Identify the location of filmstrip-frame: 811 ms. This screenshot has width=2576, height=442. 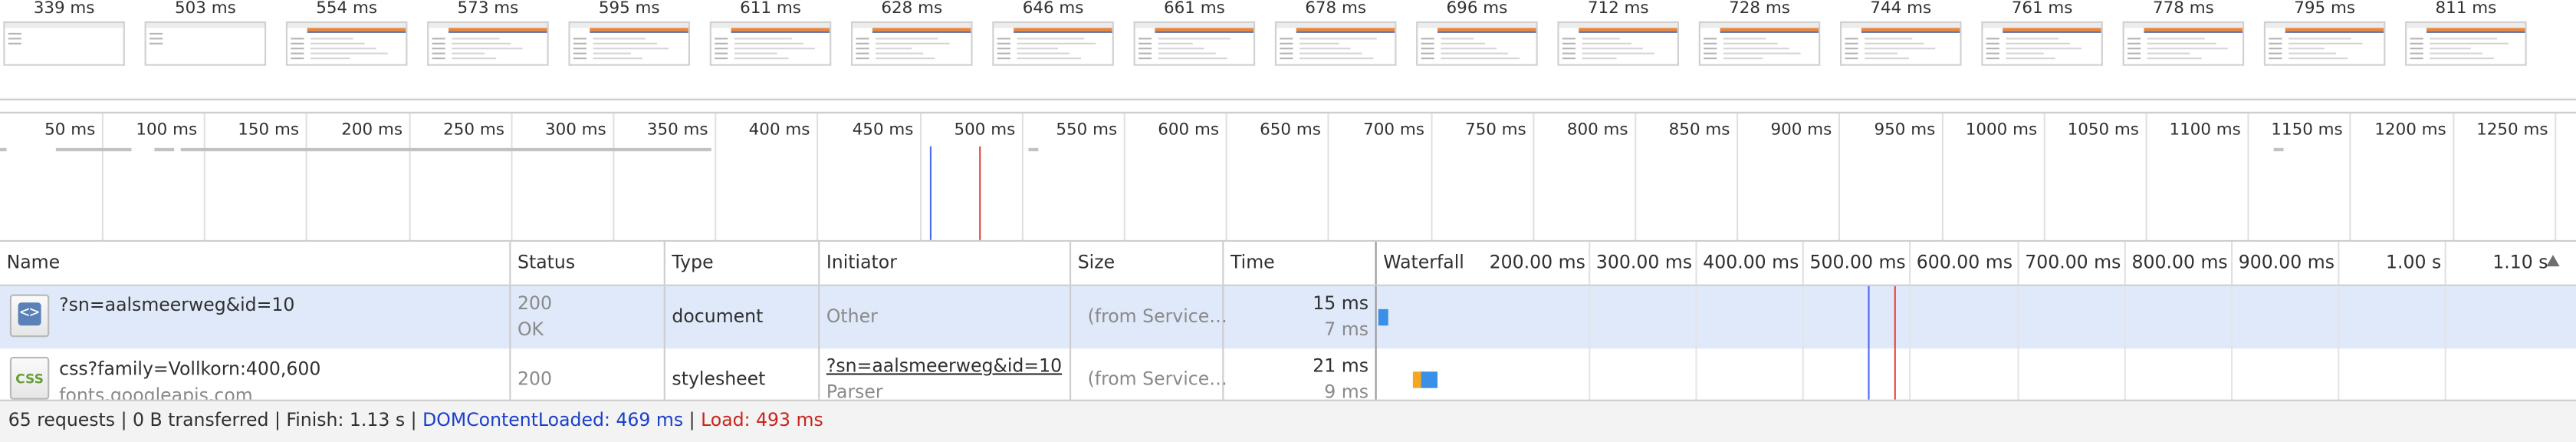
(2466, 49).